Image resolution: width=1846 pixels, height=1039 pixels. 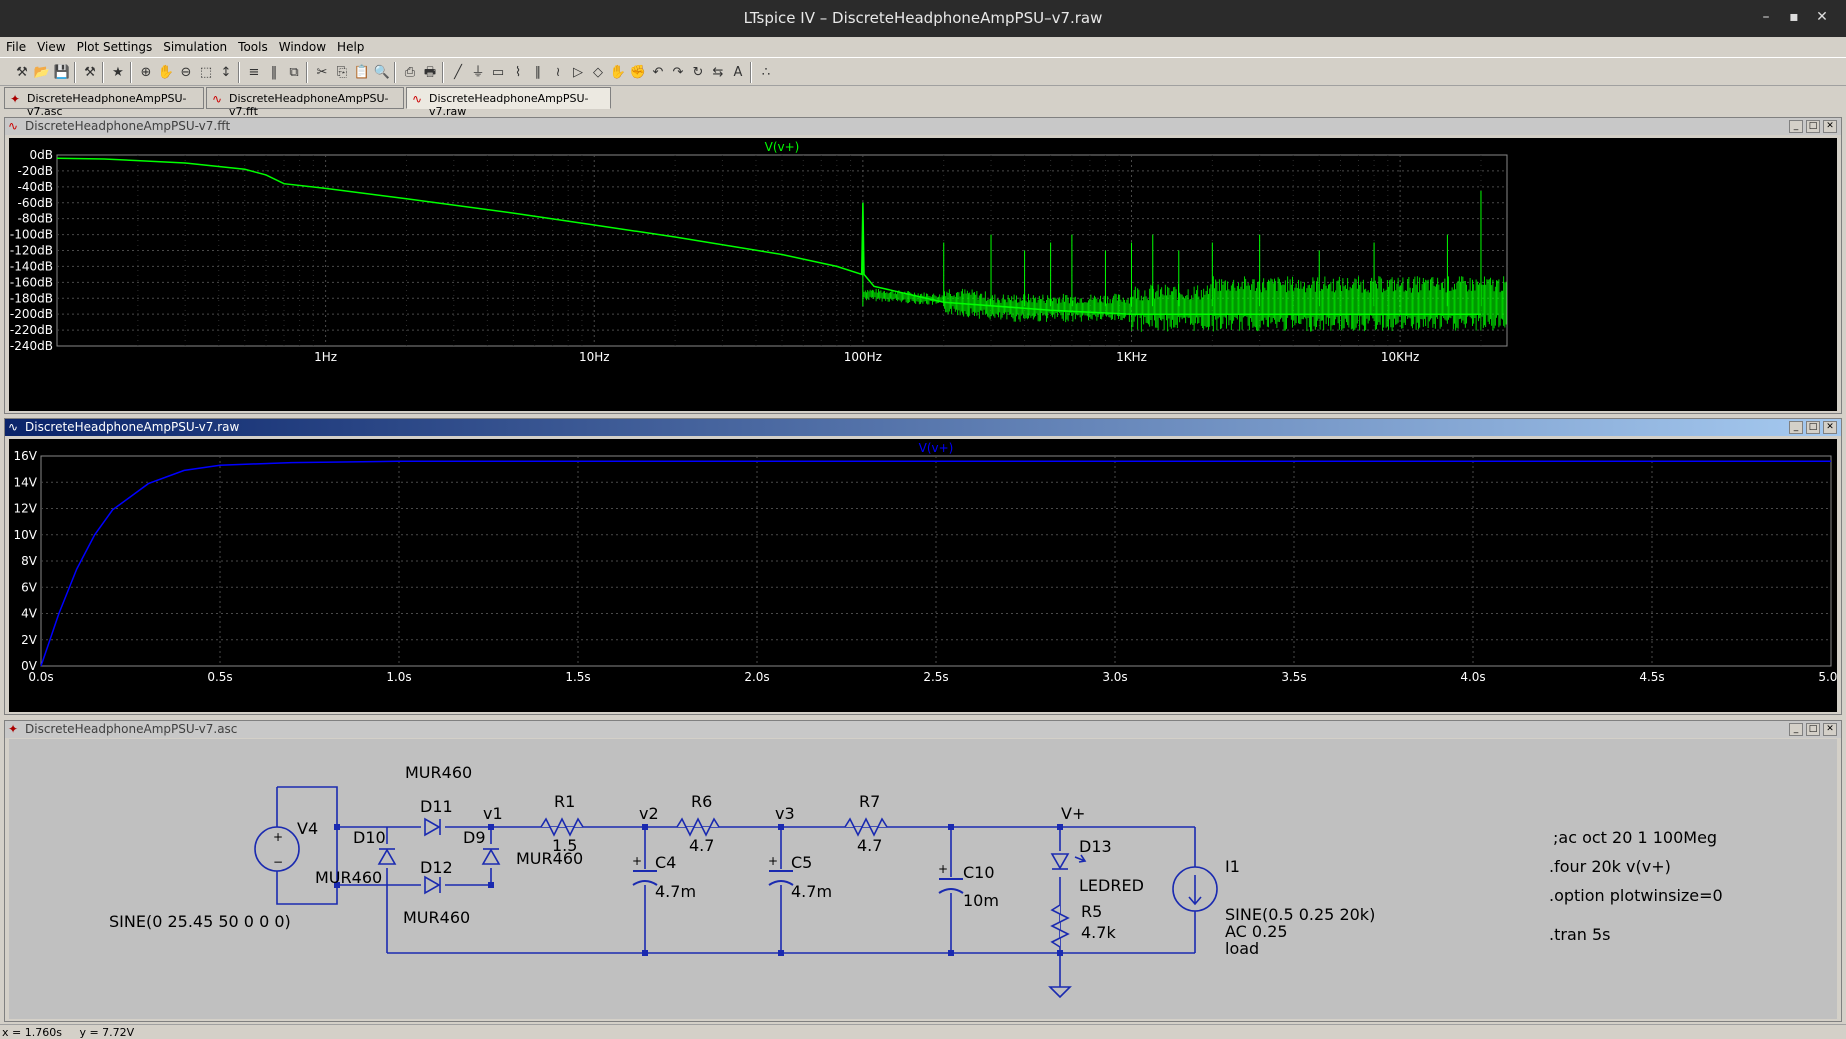 What do you see at coordinates (1400, 357) in the screenshot?
I see `x-tick-label: 10KHz` at bounding box center [1400, 357].